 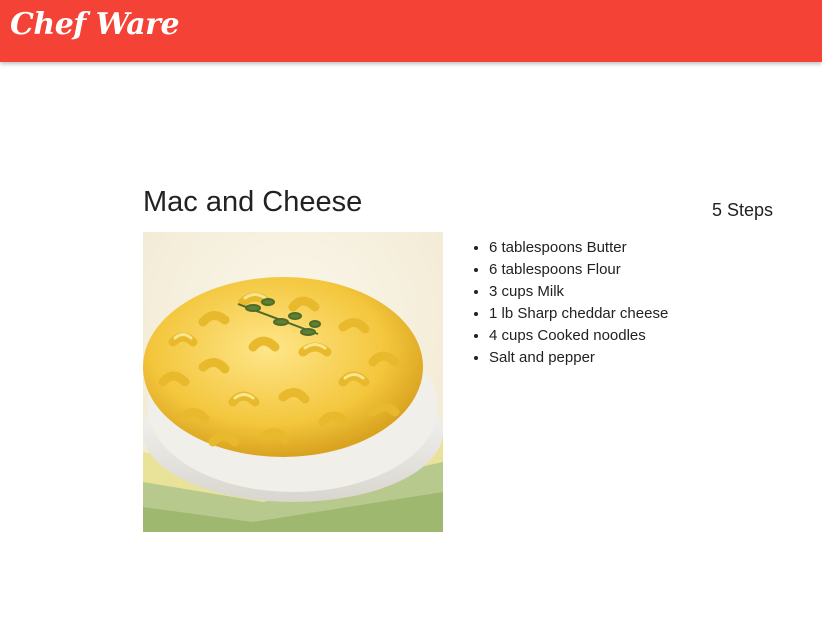 What do you see at coordinates (578, 358) in the screenshot?
I see `ingredient-item: Salt and pepper` at bounding box center [578, 358].